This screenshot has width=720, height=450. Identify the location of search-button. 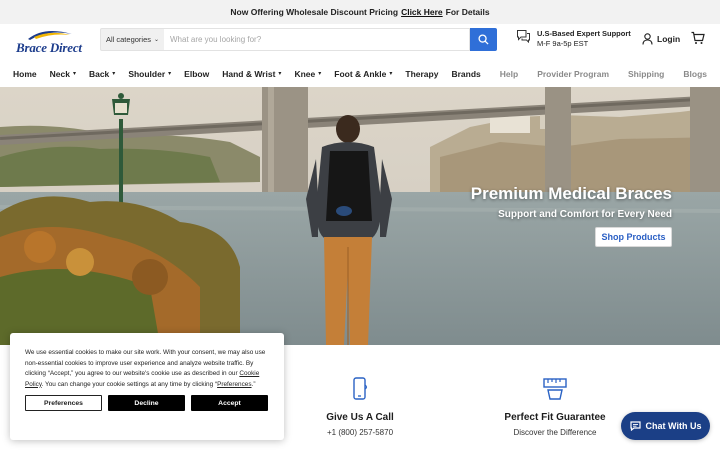
(483, 39).